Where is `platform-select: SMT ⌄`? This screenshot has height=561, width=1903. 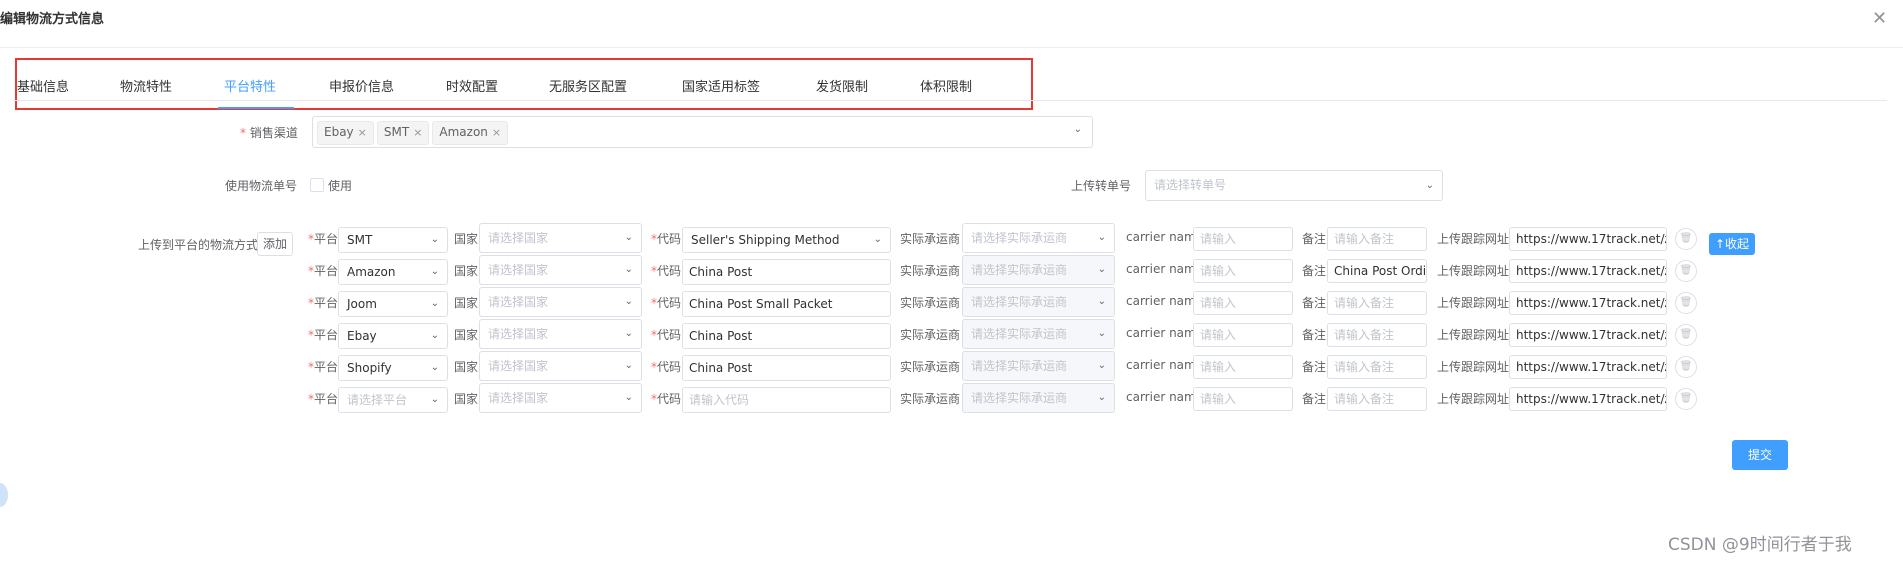 platform-select: SMT ⌄ is located at coordinates (393, 240).